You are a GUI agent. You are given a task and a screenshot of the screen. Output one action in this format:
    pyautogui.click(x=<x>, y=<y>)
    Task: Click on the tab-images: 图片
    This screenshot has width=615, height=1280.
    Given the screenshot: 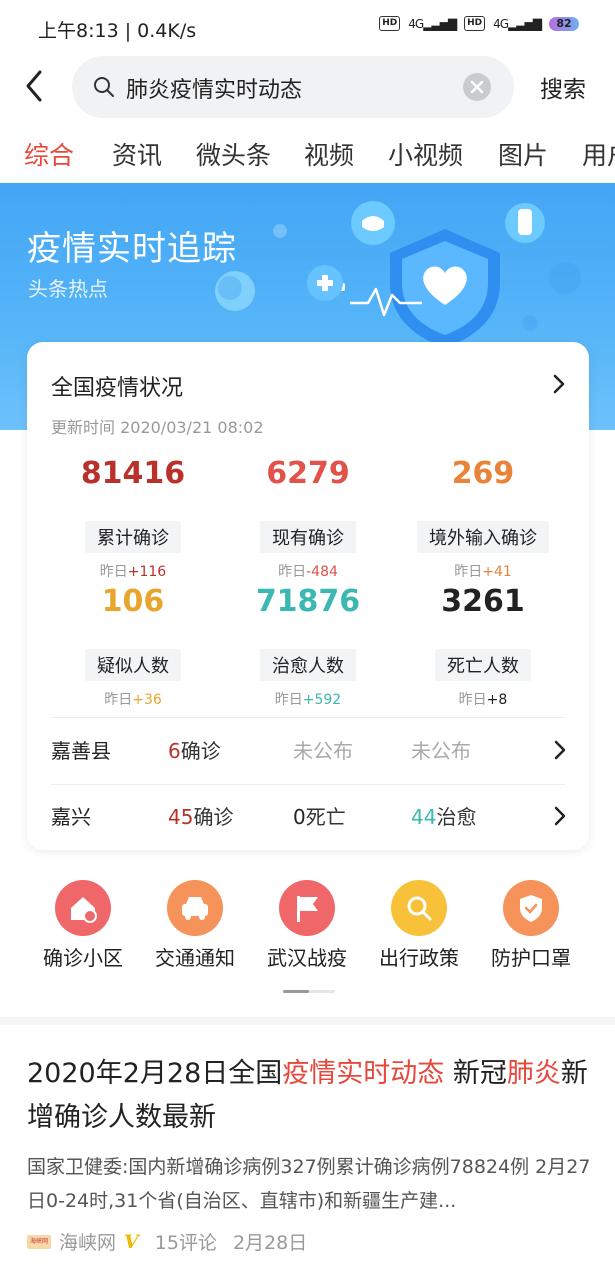 What is the action you would take?
    pyautogui.click(x=523, y=154)
    